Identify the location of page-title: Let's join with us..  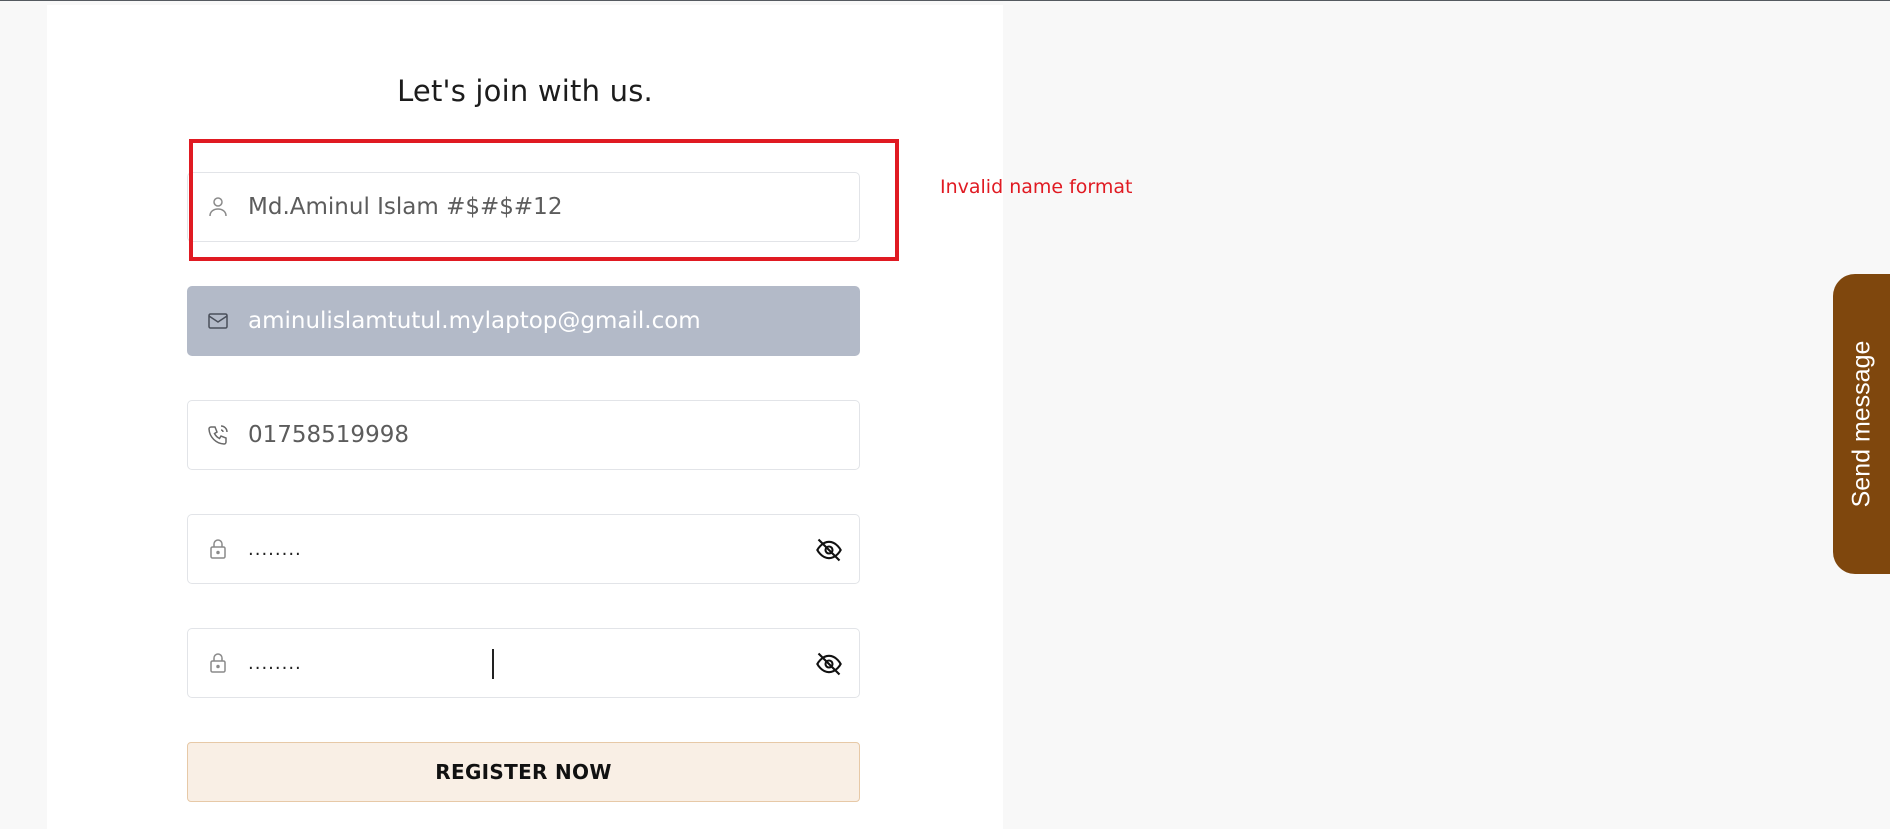
(525, 91).